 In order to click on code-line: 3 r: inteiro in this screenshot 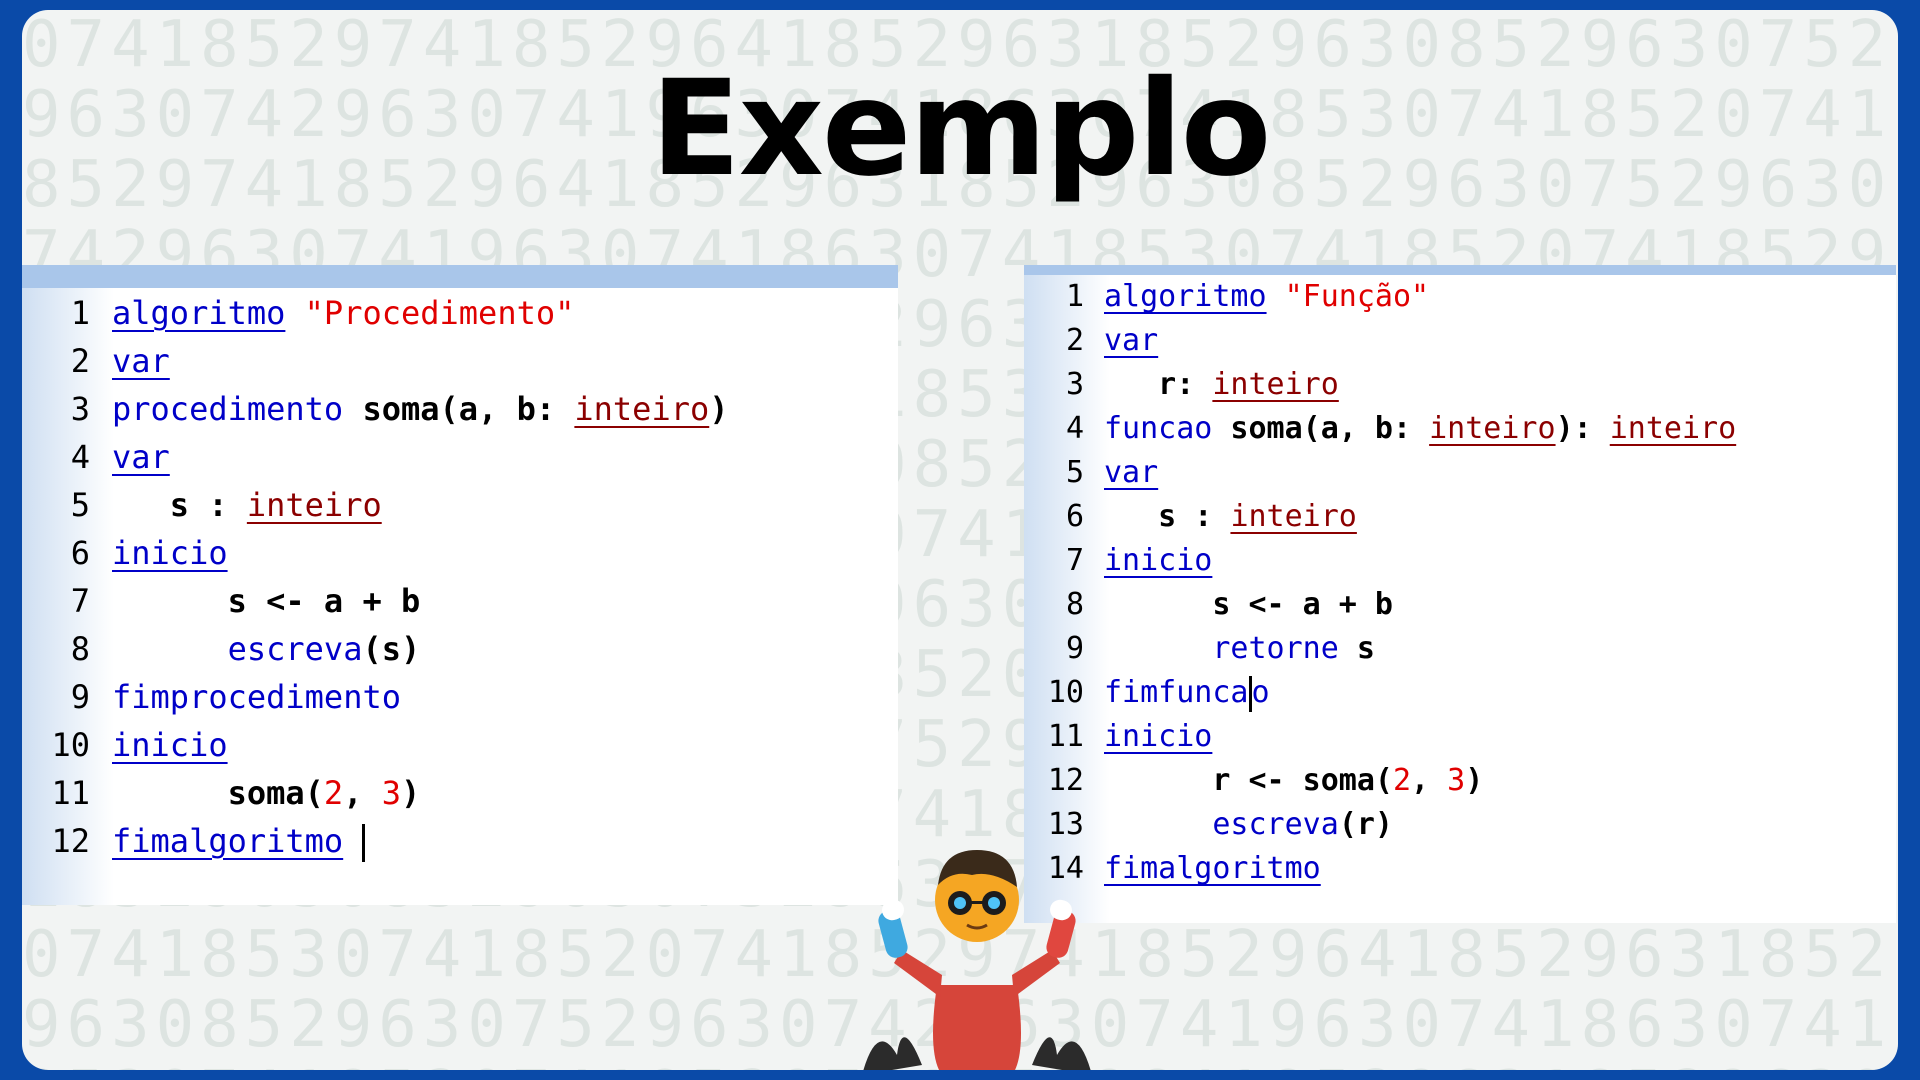, I will do `click(1181, 385)`.